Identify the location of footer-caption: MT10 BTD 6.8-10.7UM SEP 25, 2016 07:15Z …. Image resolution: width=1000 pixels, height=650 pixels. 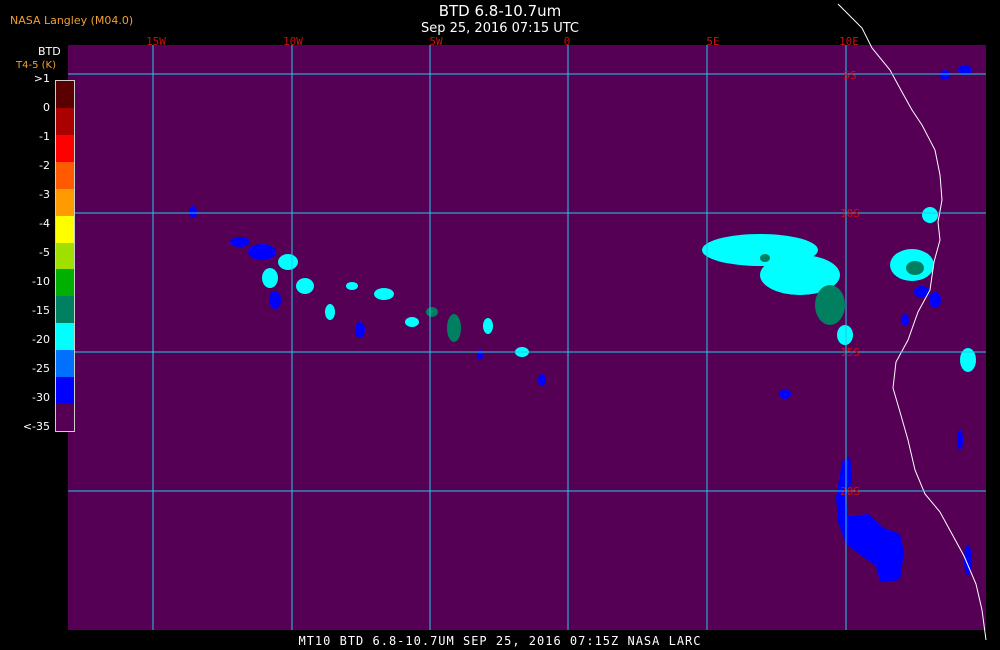
(500, 641).